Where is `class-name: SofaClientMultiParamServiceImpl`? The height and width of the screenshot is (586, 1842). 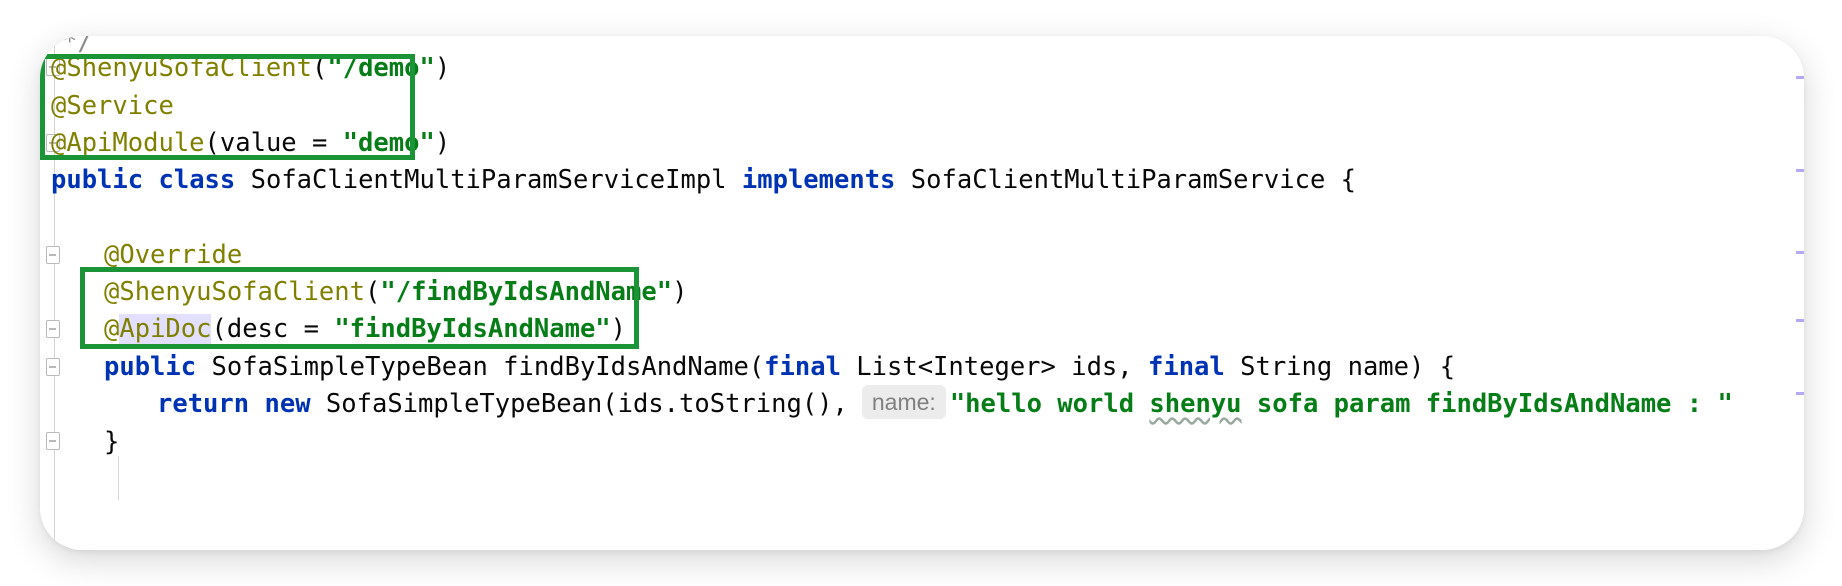
class-name: SofaClientMultiParamServiceImpl is located at coordinates (488, 180).